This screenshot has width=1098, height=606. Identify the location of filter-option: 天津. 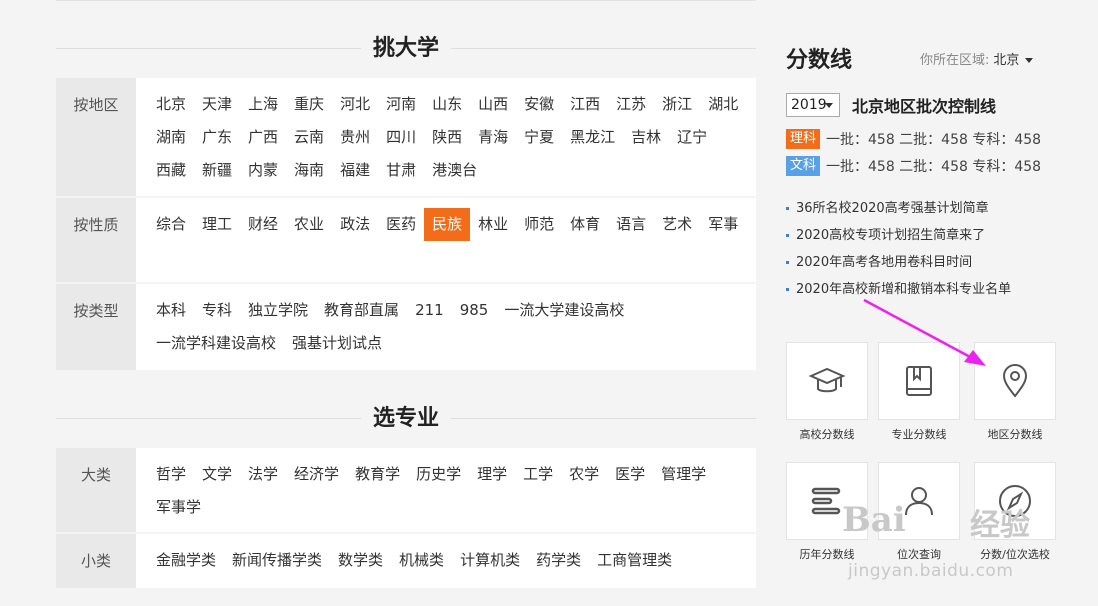
(217, 104).